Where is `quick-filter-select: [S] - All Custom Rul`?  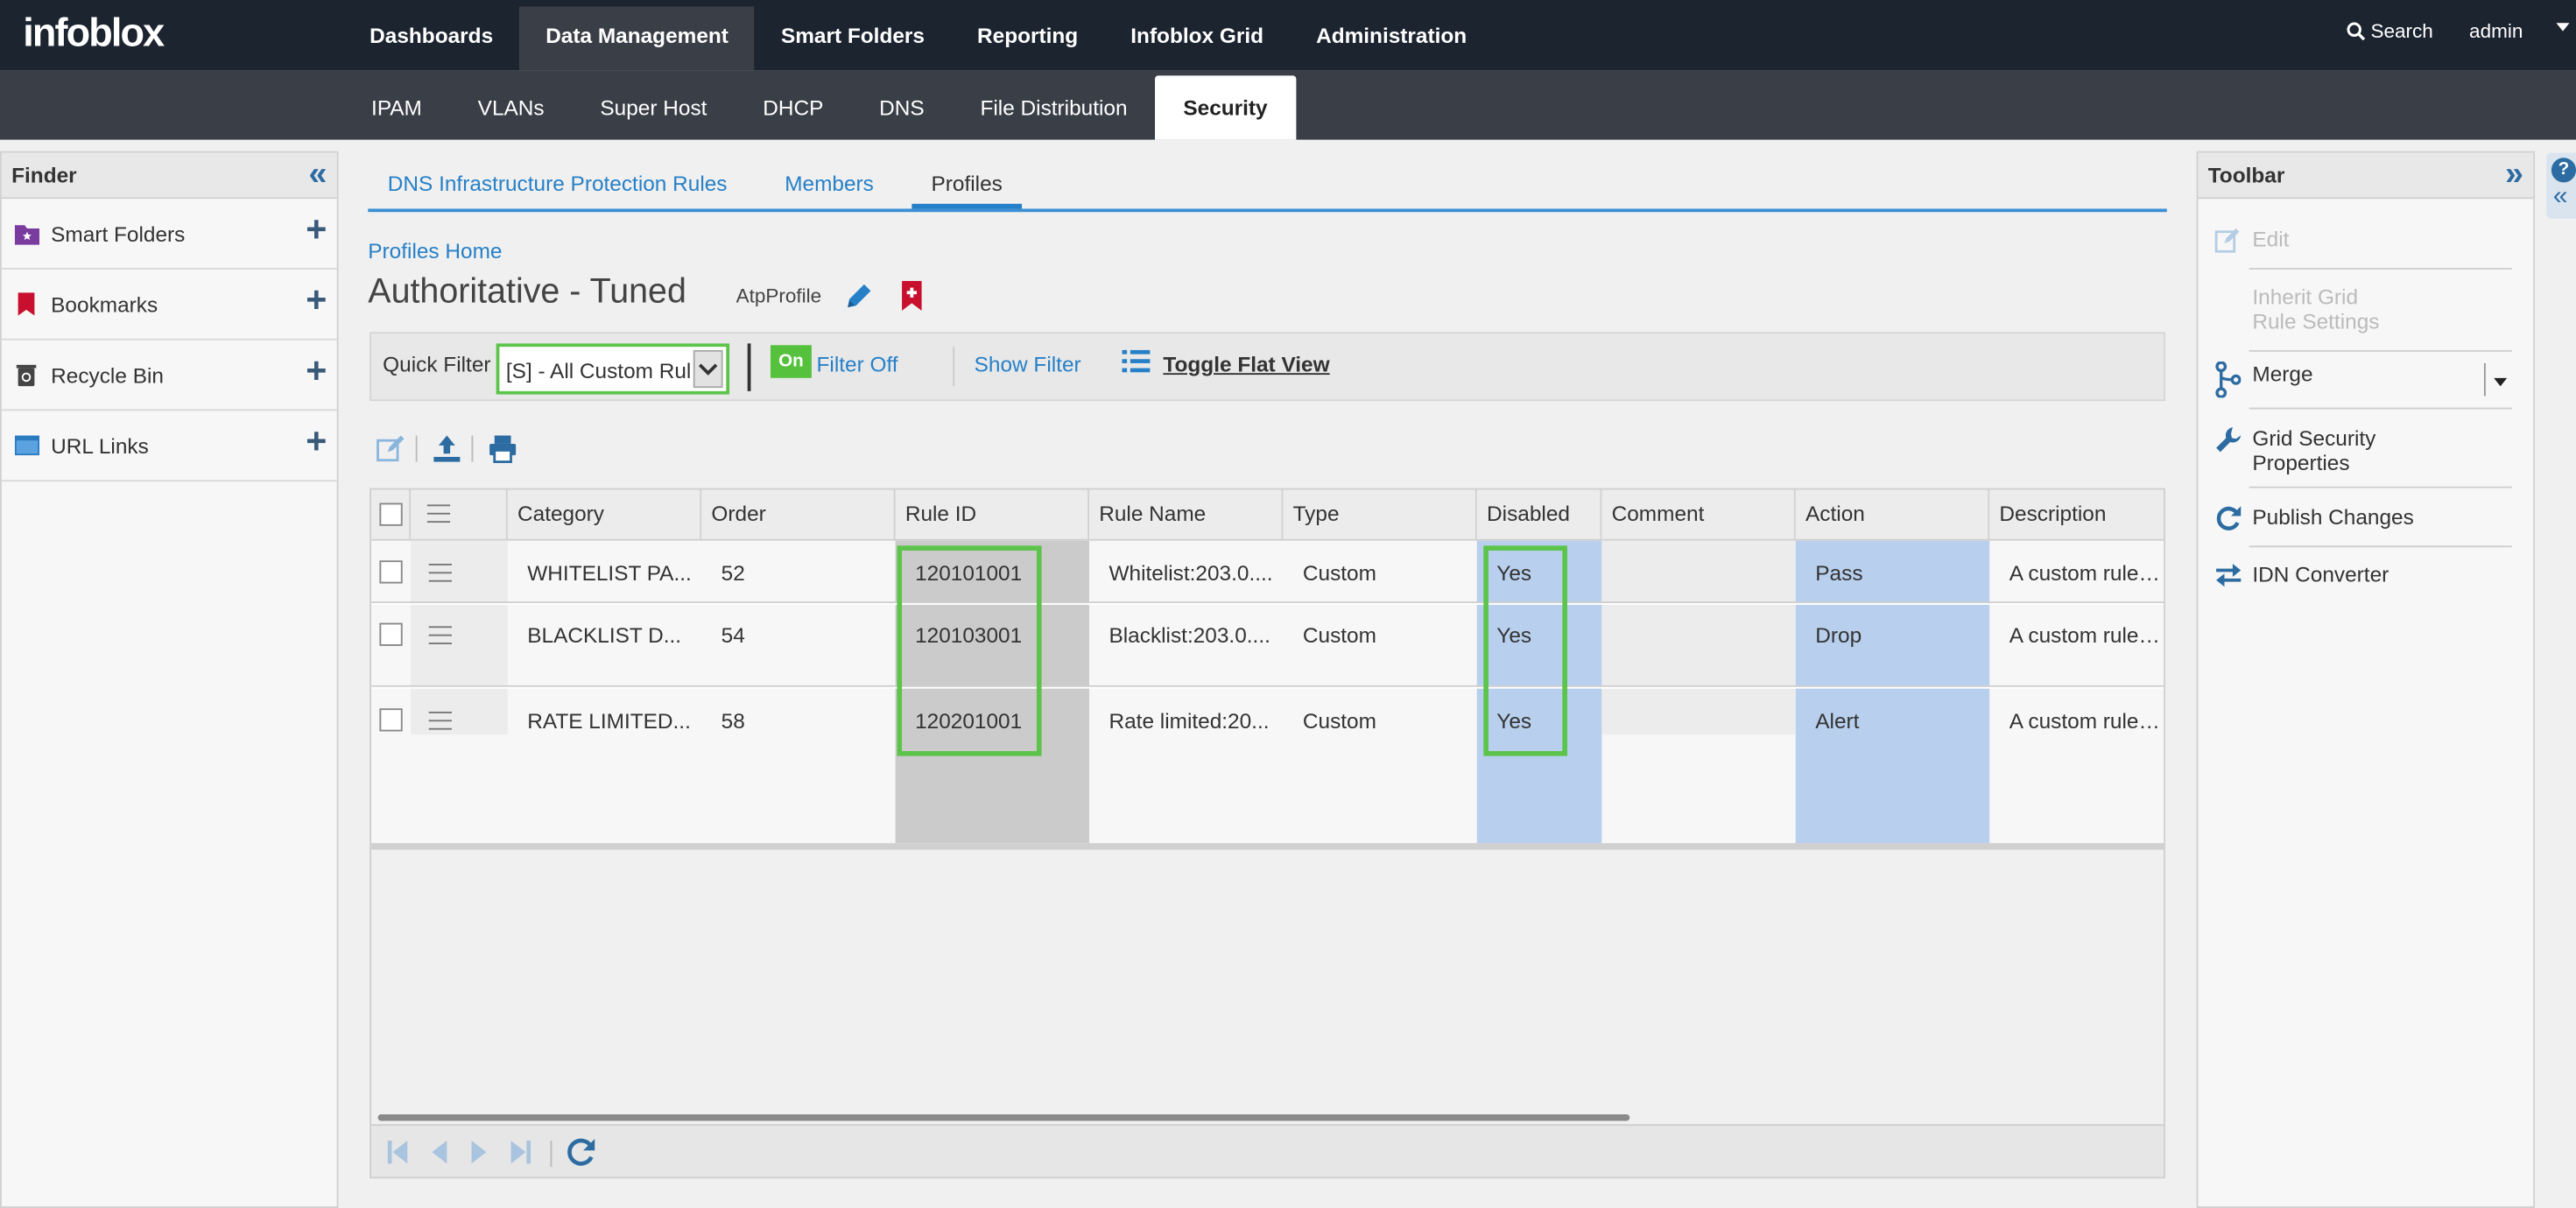 quick-filter-select: [S] - All Custom Rul is located at coordinates (613, 369).